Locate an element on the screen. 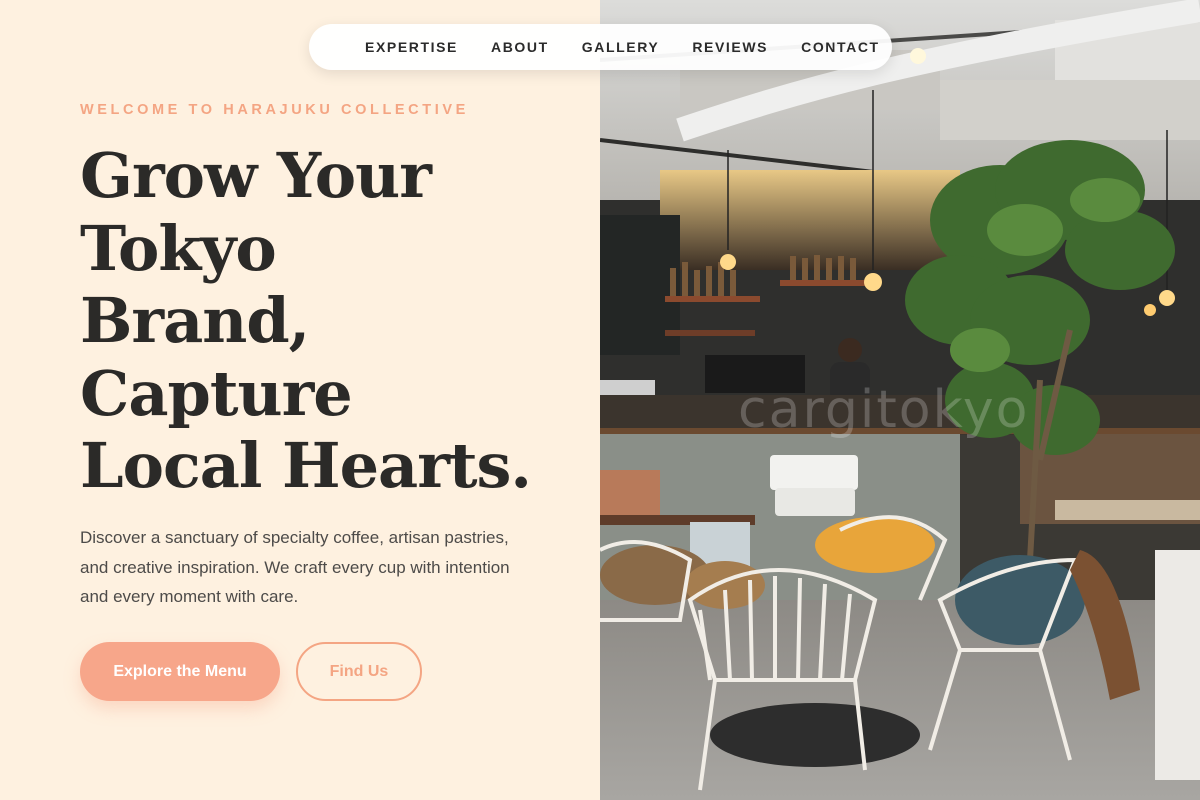  headline-line: Capture is located at coordinates (216, 393).